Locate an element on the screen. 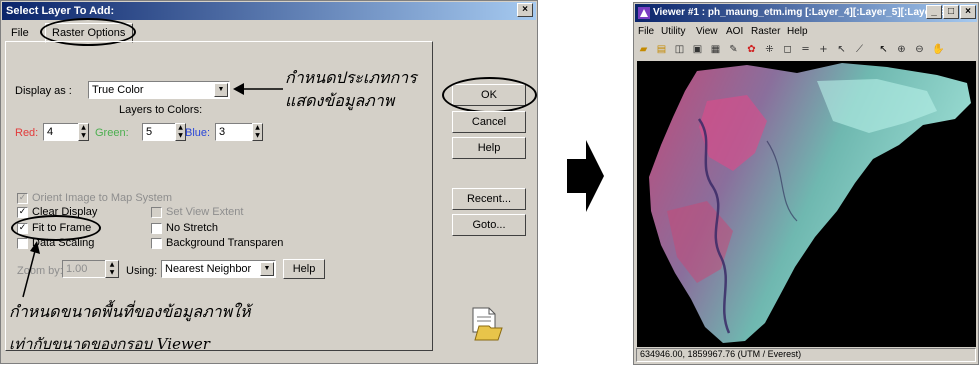 The image size is (979, 365). minimize-button: _ is located at coordinates (934, 12).